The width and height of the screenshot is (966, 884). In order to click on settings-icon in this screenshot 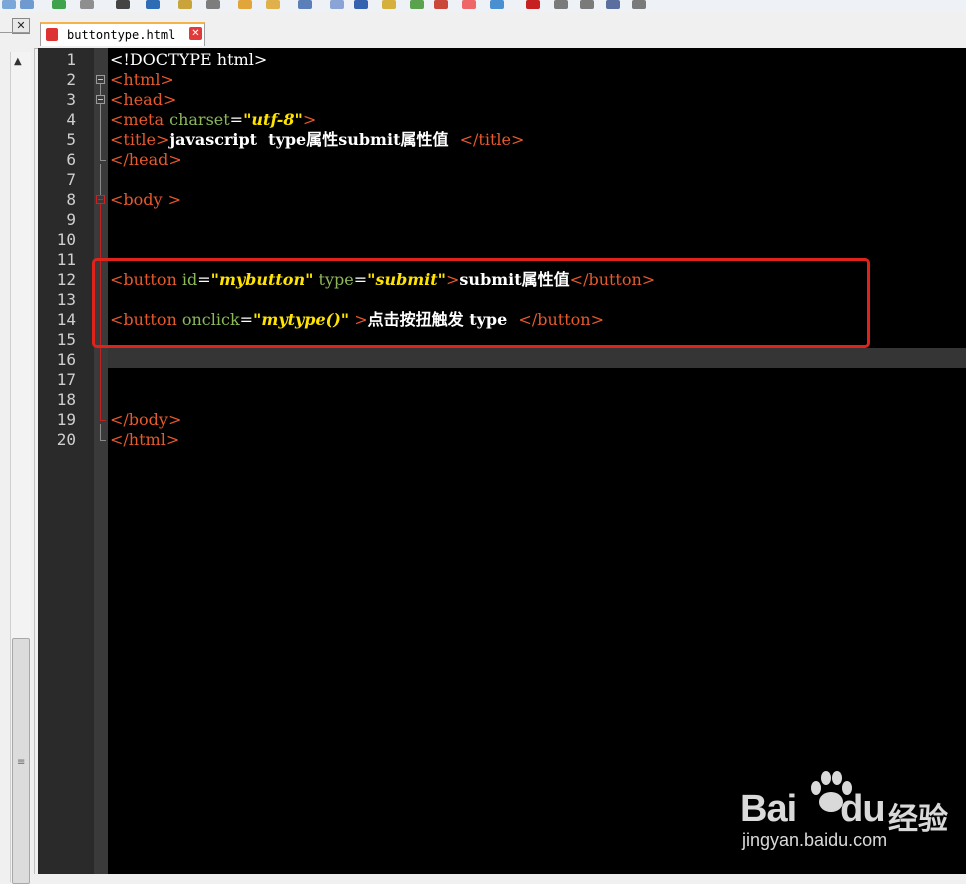, I will do `click(153, 4)`.